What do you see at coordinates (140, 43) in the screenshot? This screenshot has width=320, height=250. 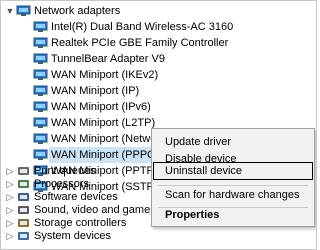 I see `adapter-label: Realtek PCIe GBE Family Controller` at bounding box center [140, 43].